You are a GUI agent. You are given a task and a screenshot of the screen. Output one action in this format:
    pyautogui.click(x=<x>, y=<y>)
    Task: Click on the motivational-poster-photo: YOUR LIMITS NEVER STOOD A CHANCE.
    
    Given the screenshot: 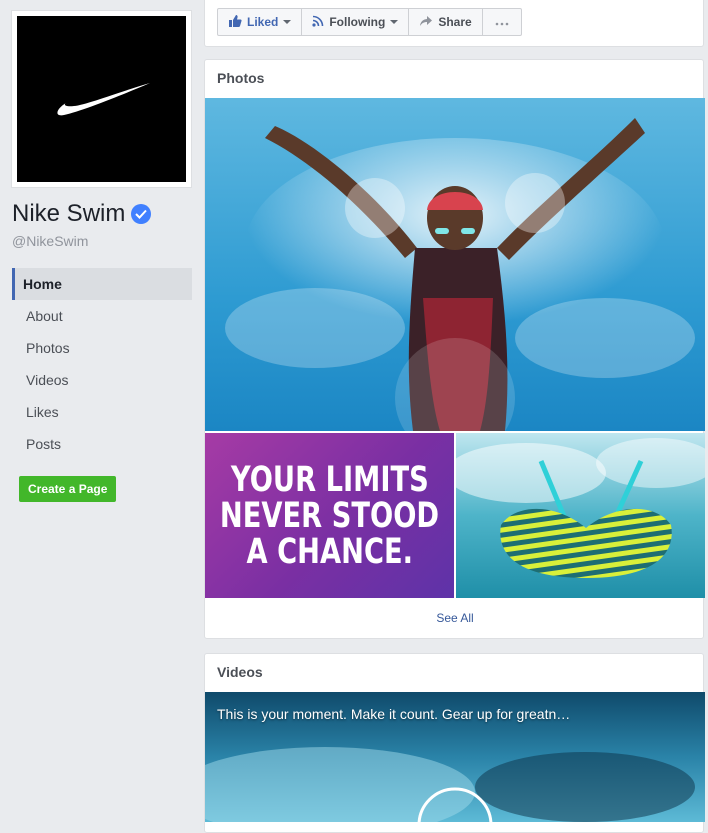 What is the action you would take?
    pyautogui.click(x=329, y=515)
    